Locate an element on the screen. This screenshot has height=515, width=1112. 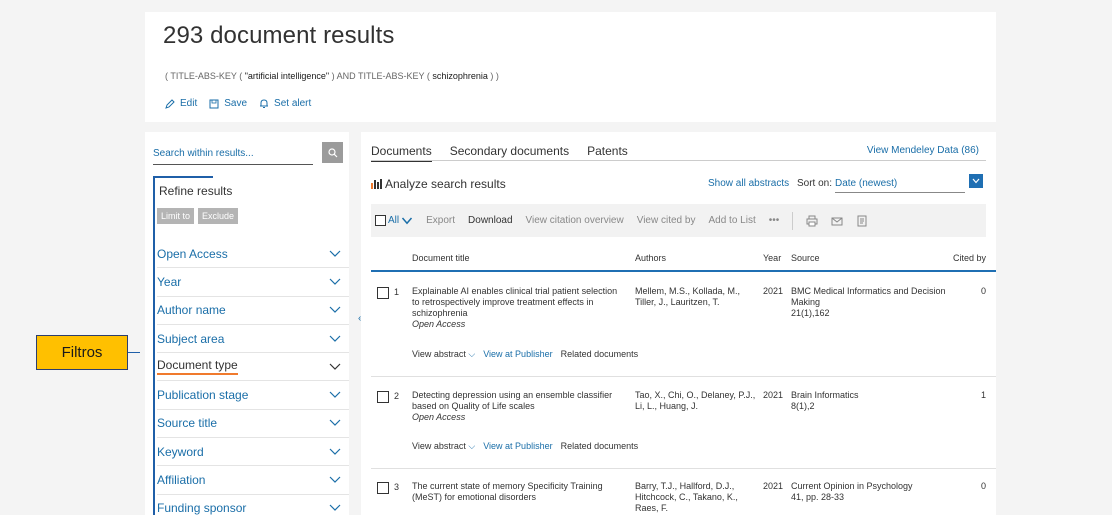
edit-button: Edit is located at coordinates (181, 103).